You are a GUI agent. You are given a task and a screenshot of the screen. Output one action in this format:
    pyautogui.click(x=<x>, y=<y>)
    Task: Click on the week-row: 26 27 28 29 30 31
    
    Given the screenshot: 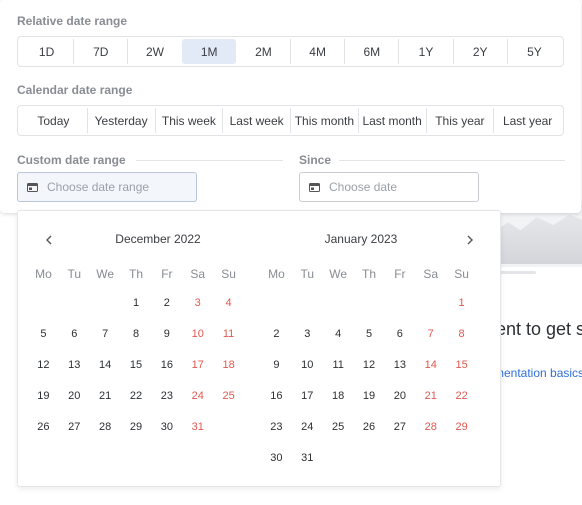 What is the action you would take?
    pyautogui.click(x=136, y=426)
    